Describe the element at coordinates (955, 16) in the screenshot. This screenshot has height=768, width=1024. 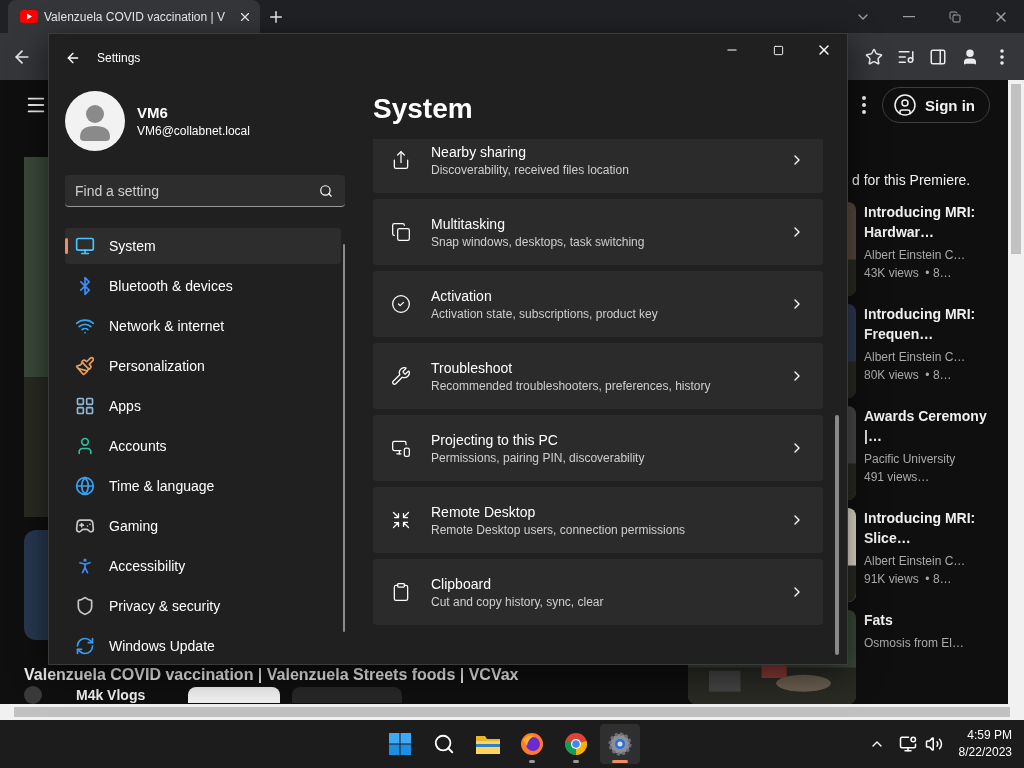
I see `restore-icon` at that location.